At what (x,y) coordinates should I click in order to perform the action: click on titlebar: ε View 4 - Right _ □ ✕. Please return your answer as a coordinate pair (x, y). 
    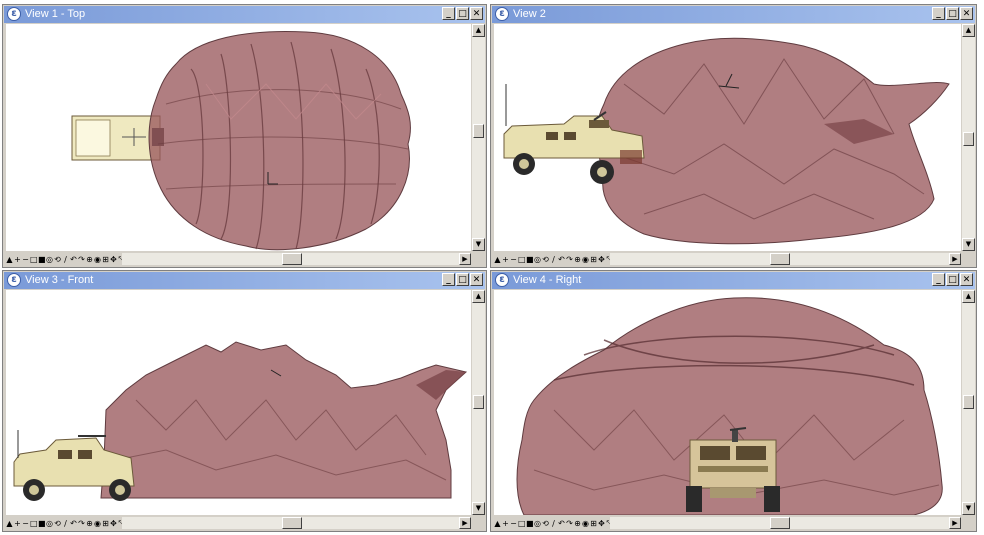
    Looking at the image, I should click on (733, 280).